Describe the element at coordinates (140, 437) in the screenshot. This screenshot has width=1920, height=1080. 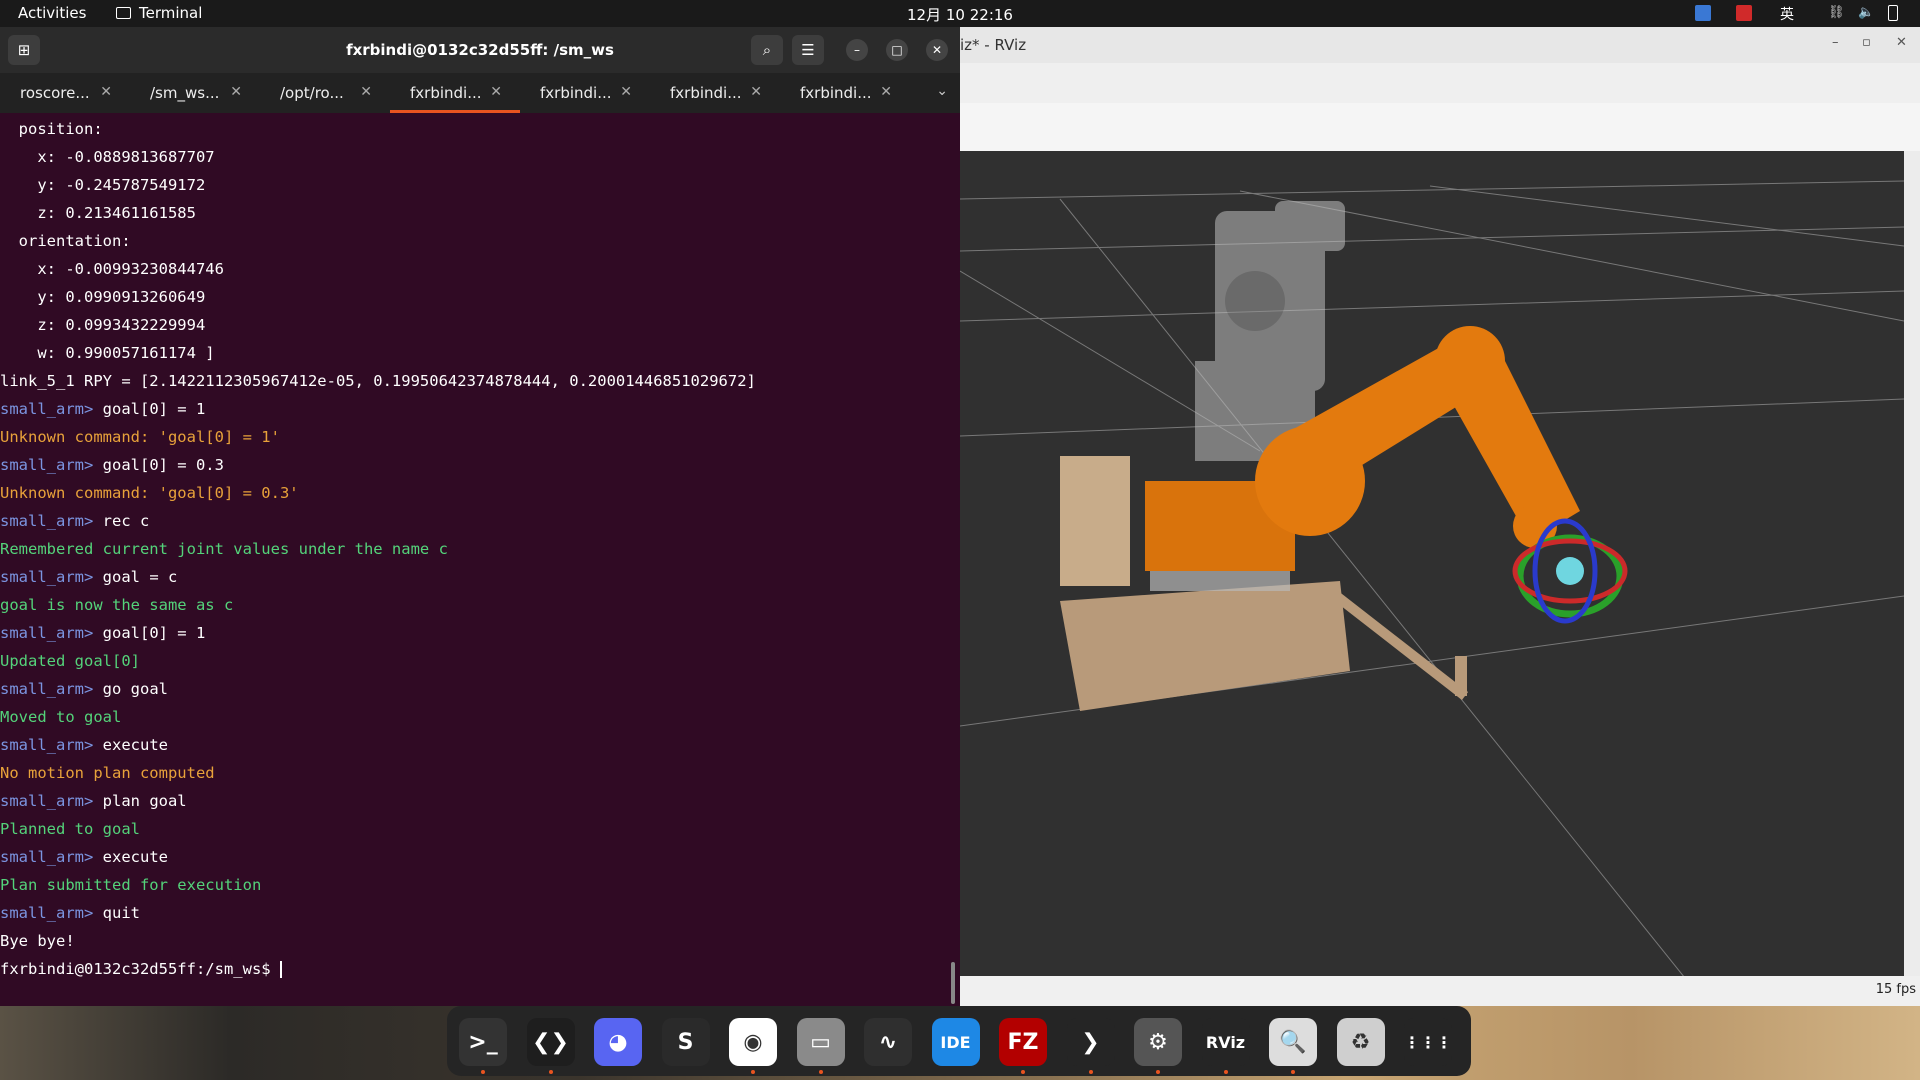
I see `line-text: Unknown command: 'goal[0] = 1'` at that location.